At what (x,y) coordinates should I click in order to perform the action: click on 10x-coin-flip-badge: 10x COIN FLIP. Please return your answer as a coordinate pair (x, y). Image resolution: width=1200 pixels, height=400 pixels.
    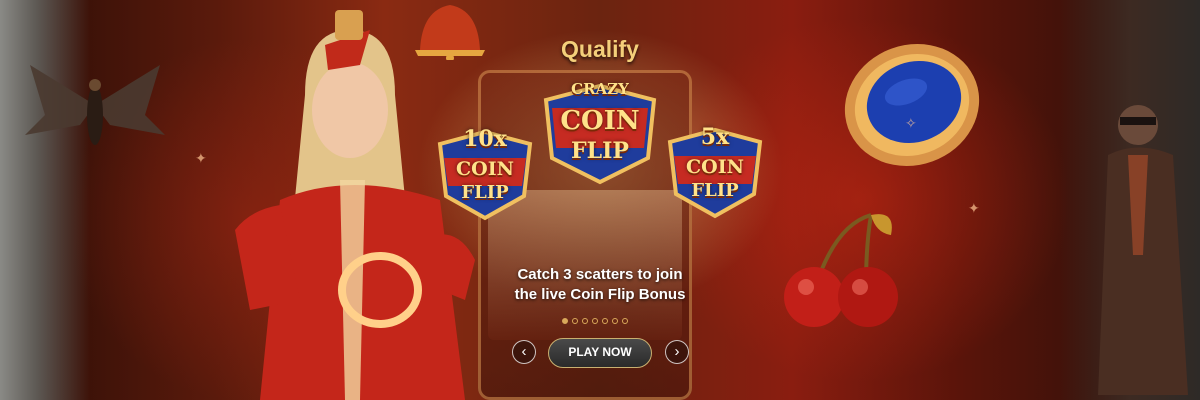
    Looking at the image, I should click on (485, 172).